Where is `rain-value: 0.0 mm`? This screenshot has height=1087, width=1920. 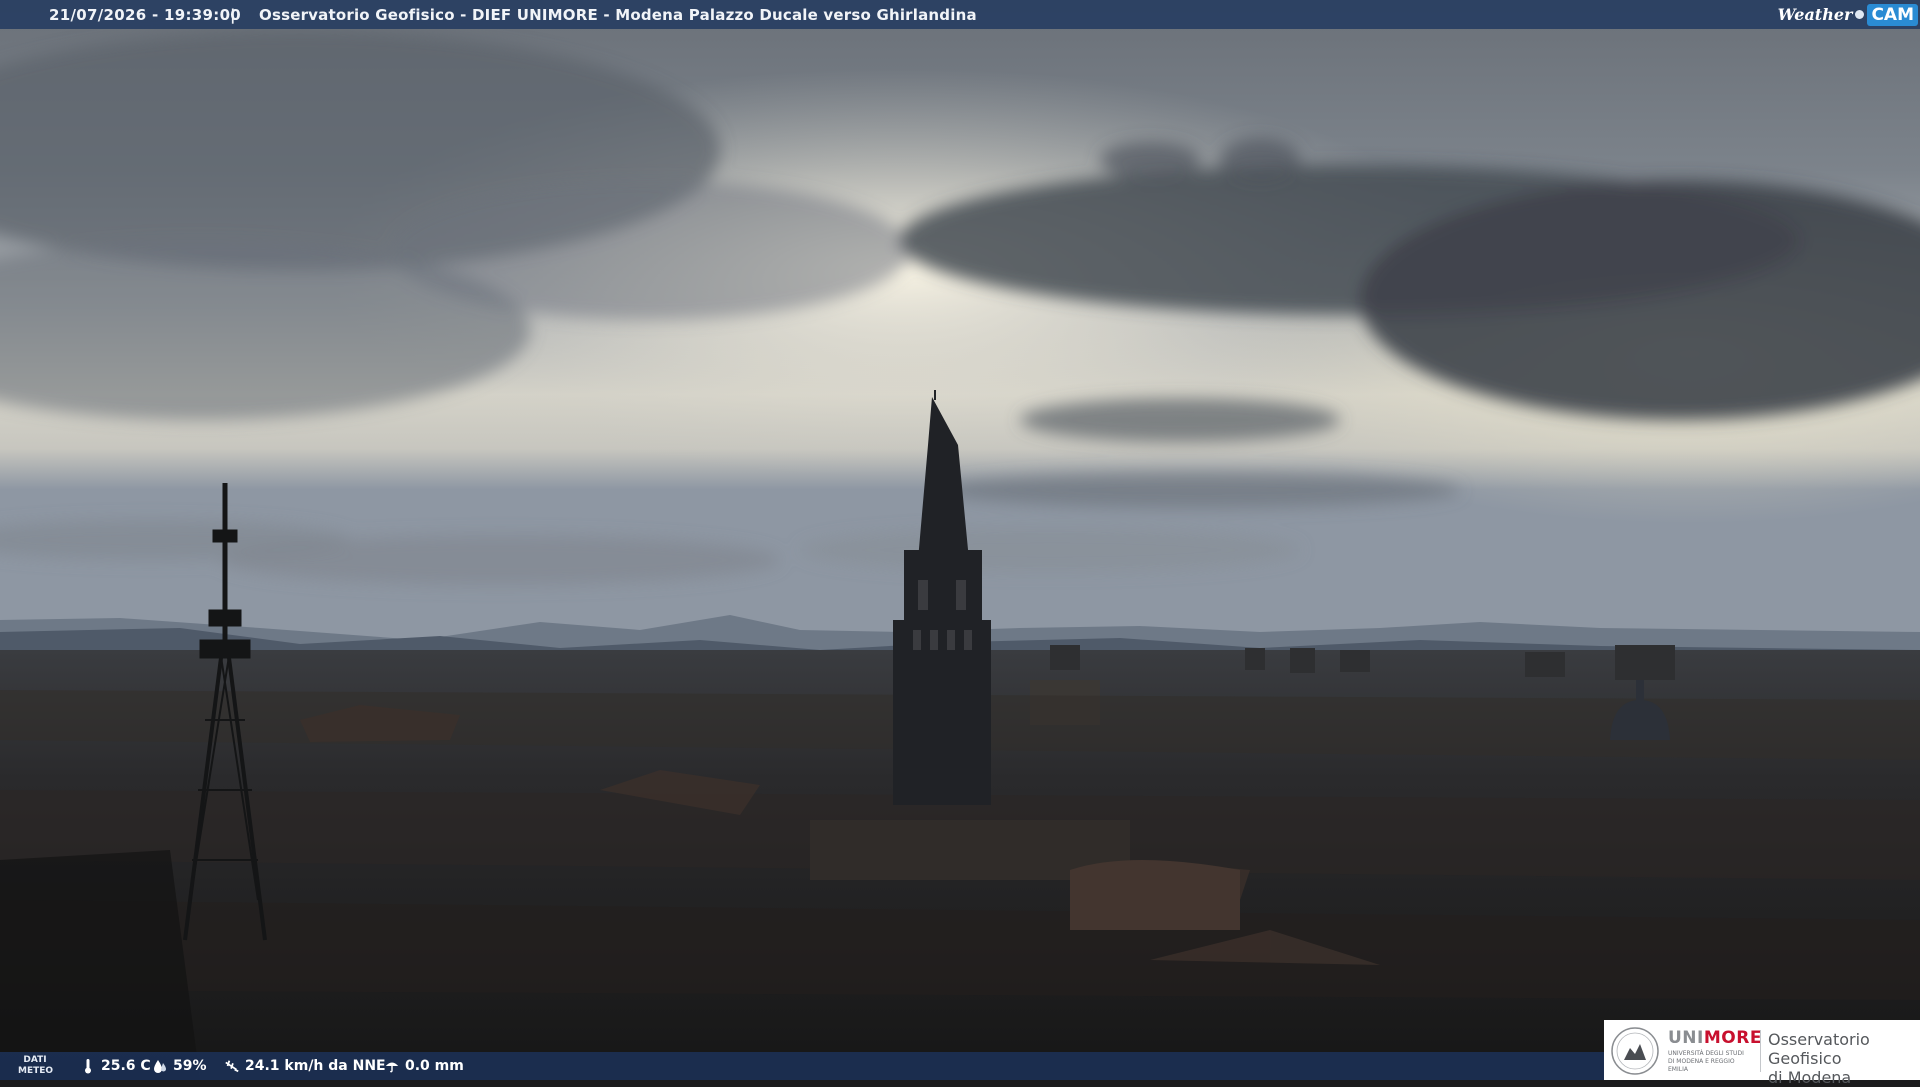
rain-value: 0.0 mm is located at coordinates (434, 1066).